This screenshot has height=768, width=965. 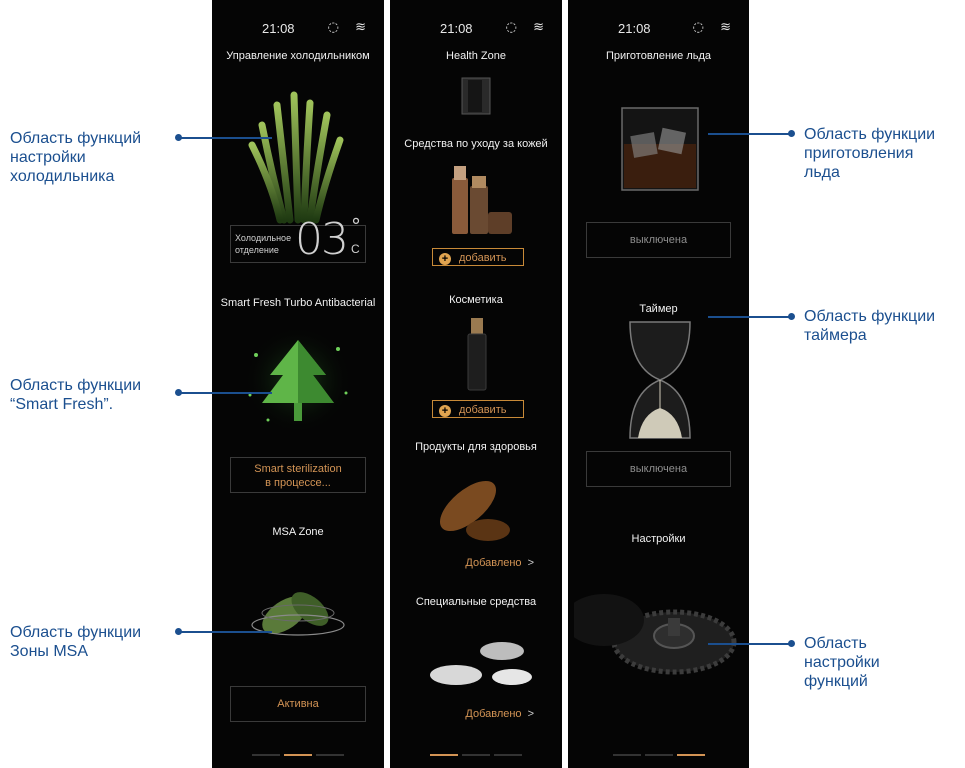 I want to click on temperature-unit: C, so click(x=355, y=249).